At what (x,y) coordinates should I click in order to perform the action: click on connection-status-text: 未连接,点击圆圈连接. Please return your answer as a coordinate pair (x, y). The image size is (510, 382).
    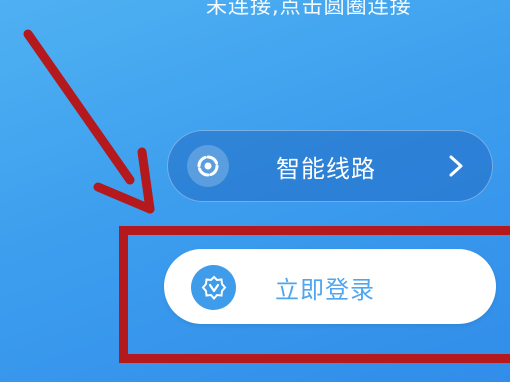
    Looking at the image, I should click on (309, 9).